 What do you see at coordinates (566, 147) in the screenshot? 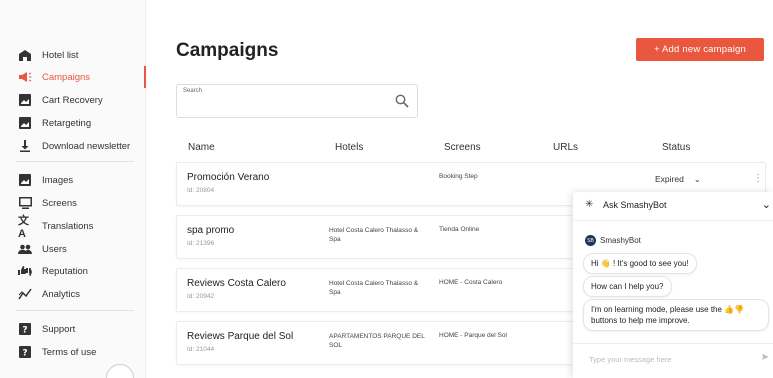
I see `column-header-urls: URLs` at bounding box center [566, 147].